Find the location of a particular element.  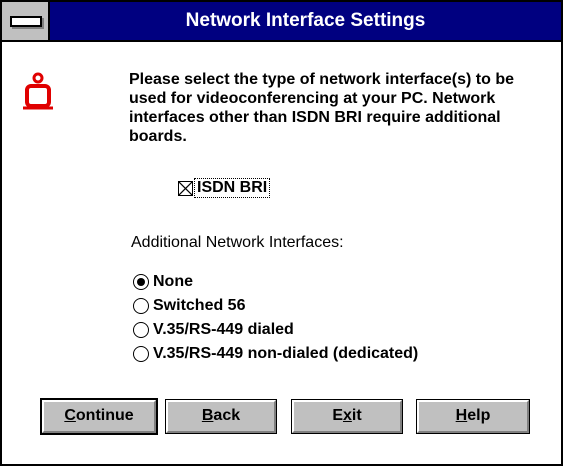

radio-option-v35-dialed: V.35/RS-449 dialed is located at coordinates (275, 330).